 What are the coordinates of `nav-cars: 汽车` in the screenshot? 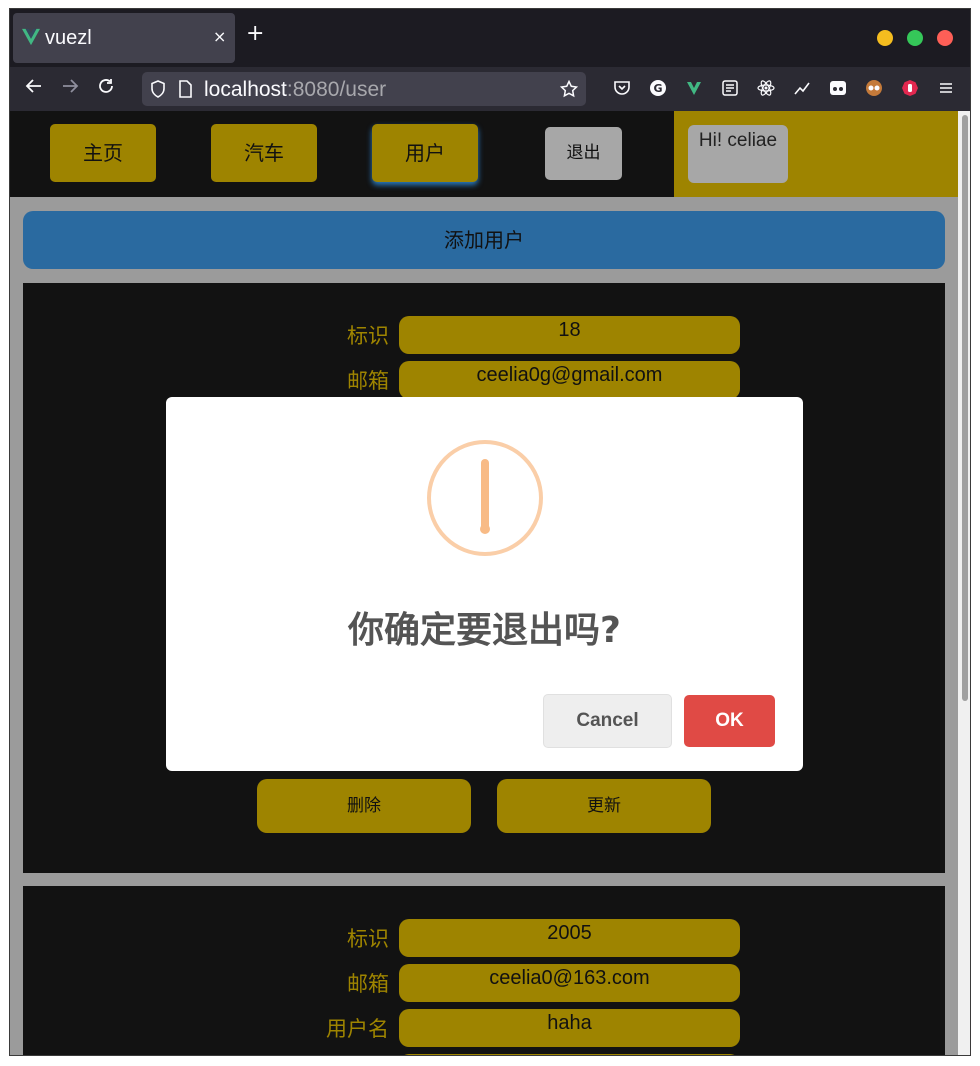 It's located at (264, 153).